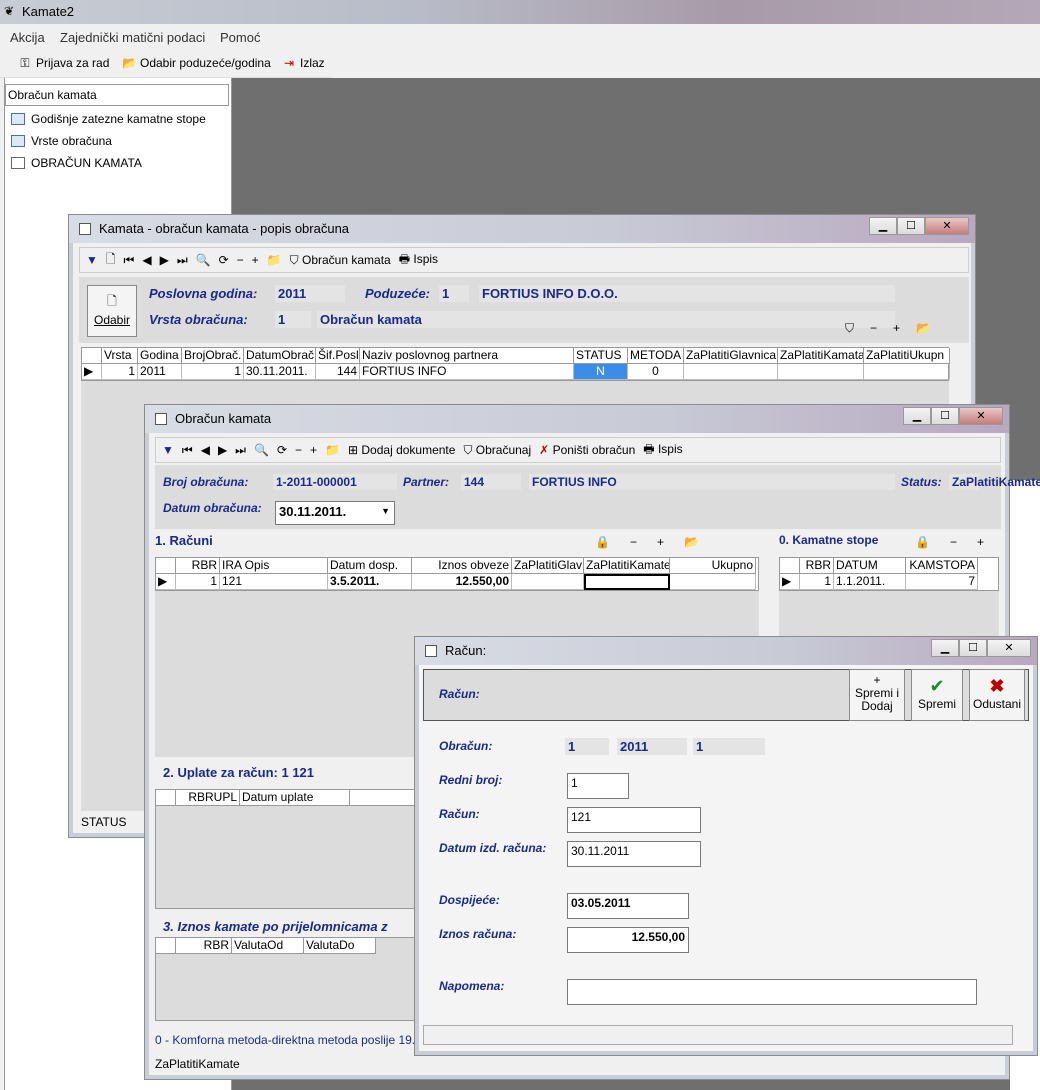  Describe the element at coordinates (627, 582) in the screenshot. I see `table-cell-selected` at that location.